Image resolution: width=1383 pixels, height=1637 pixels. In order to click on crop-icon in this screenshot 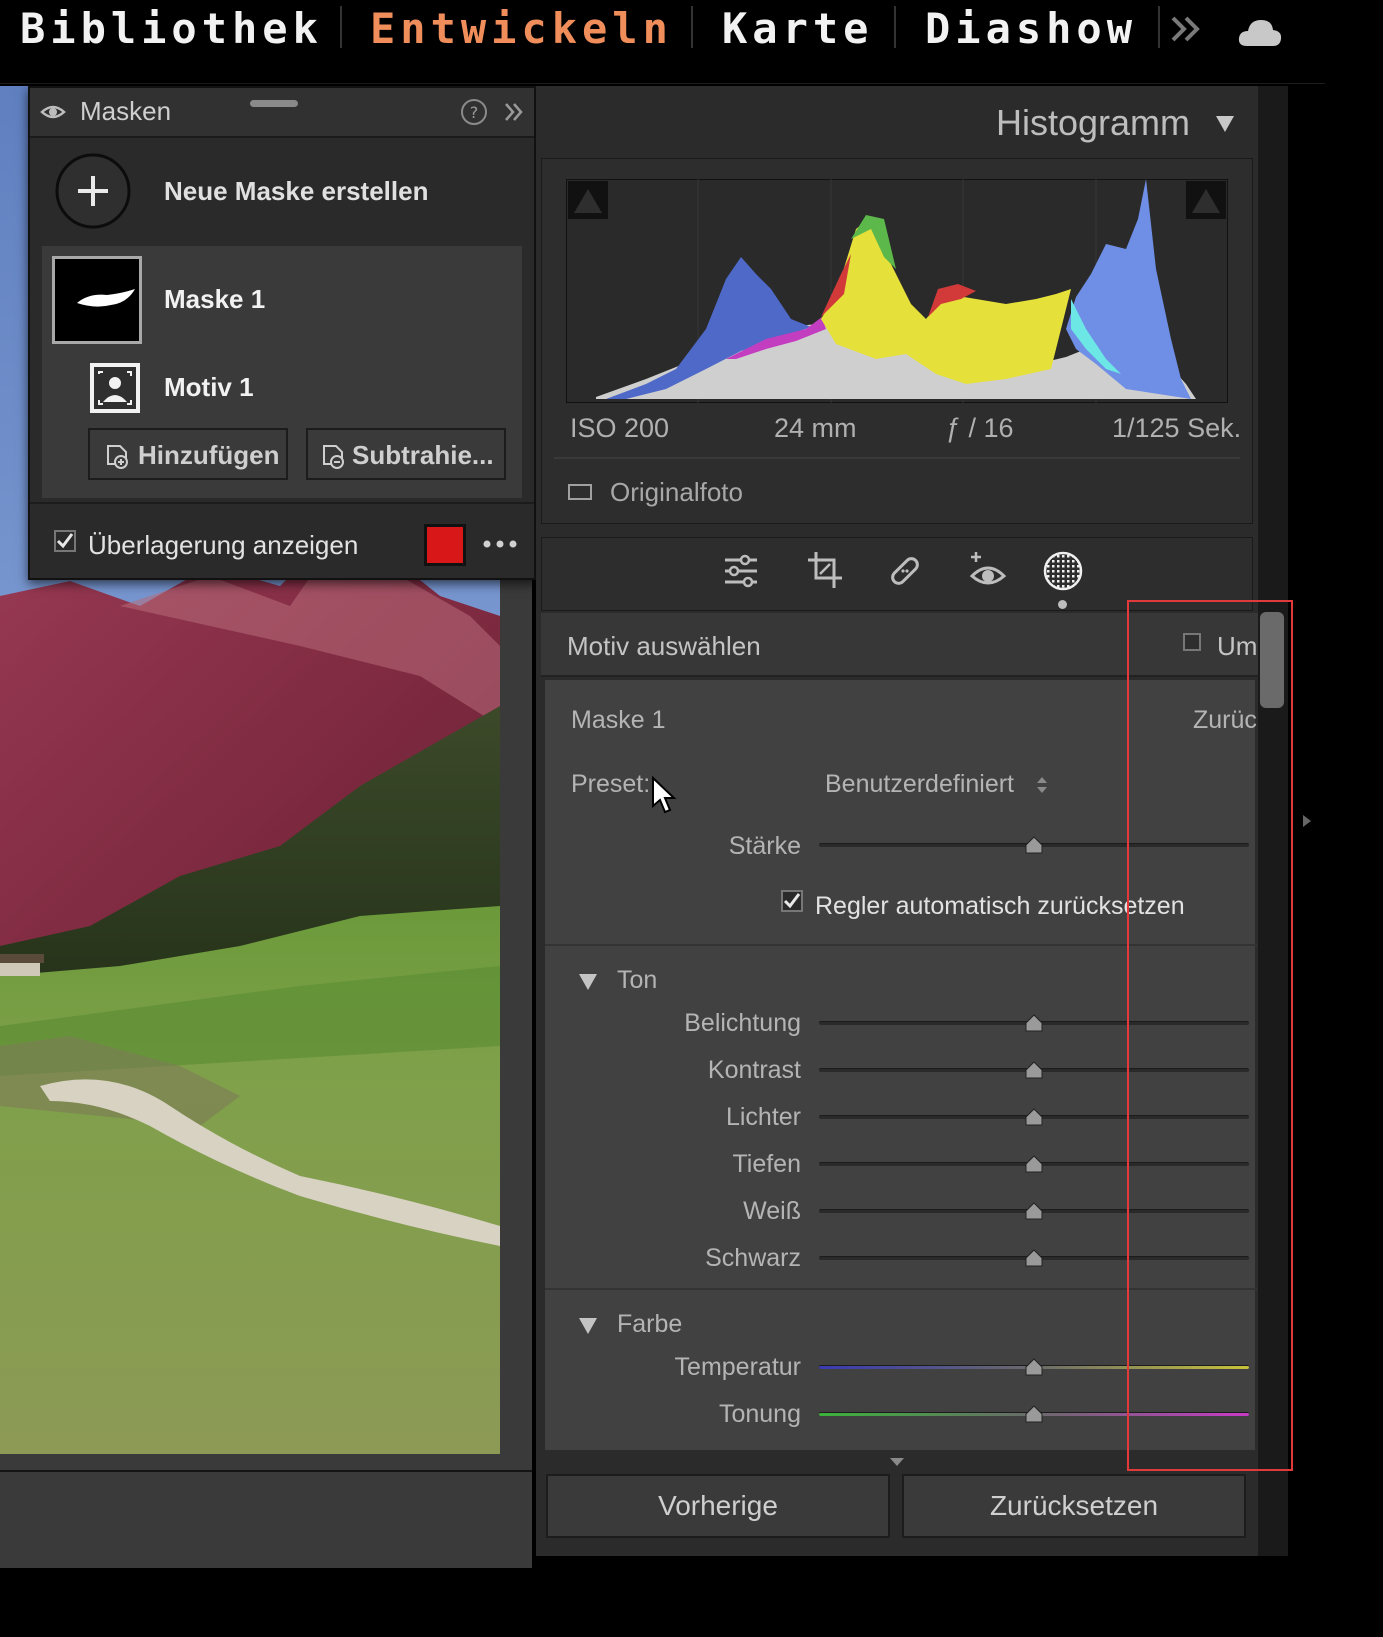, I will do `click(825, 570)`.